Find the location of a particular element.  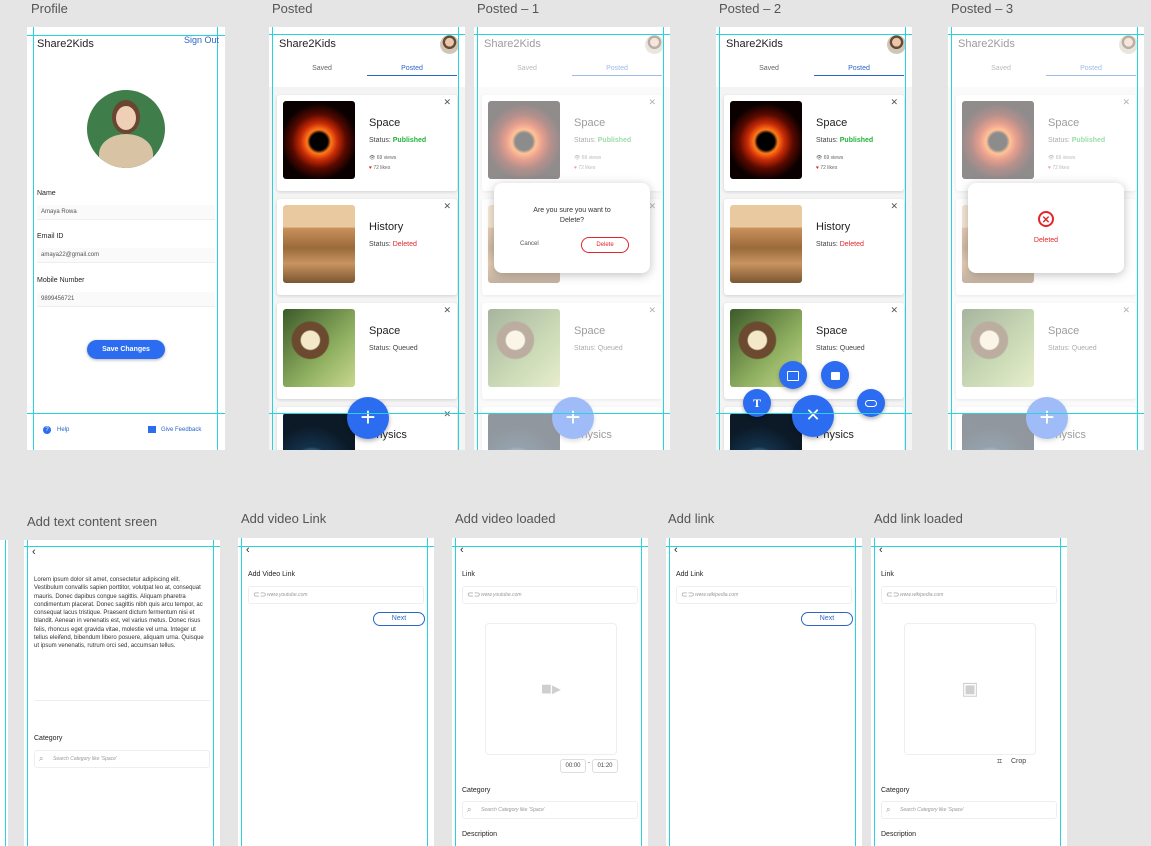

email-field: amaya22@gmail.com is located at coordinates (126, 255).